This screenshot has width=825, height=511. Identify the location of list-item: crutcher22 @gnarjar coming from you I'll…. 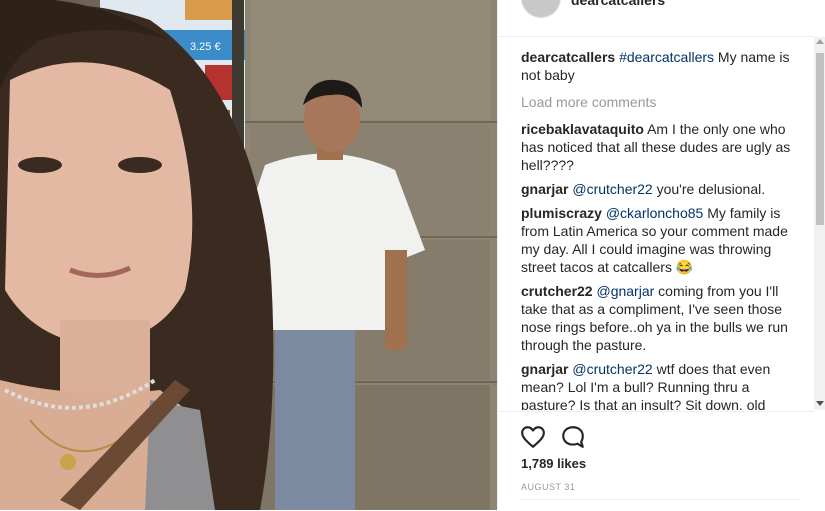
(662, 318).